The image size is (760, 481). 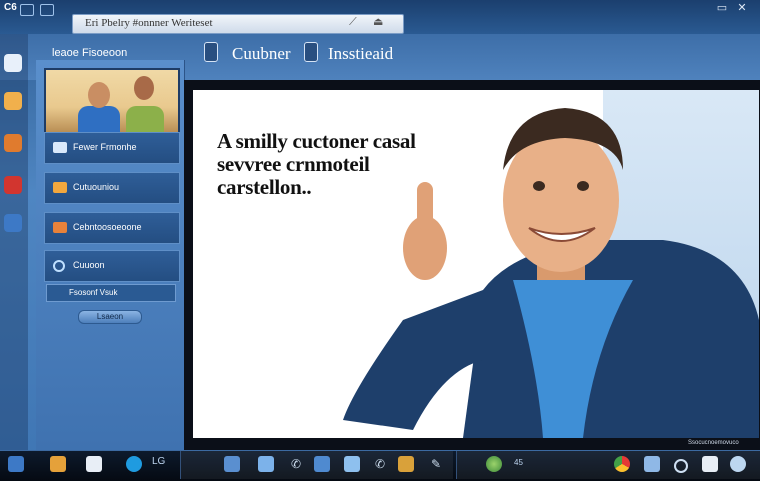 What do you see at coordinates (380, 464) in the screenshot?
I see `dialer-icon: ✆` at bounding box center [380, 464].